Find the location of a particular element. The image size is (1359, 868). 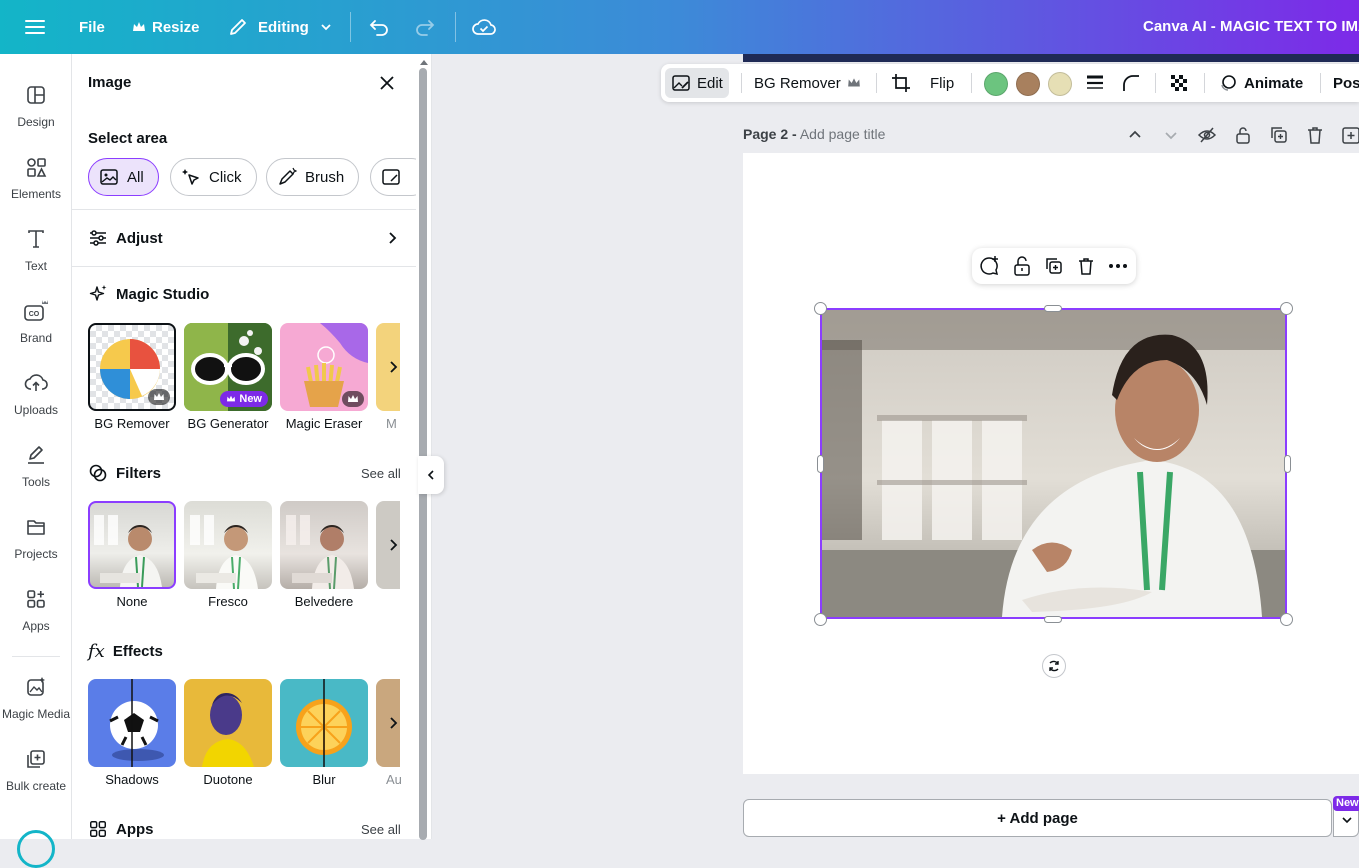

filter-none-thumb is located at coordinates (132, 545).